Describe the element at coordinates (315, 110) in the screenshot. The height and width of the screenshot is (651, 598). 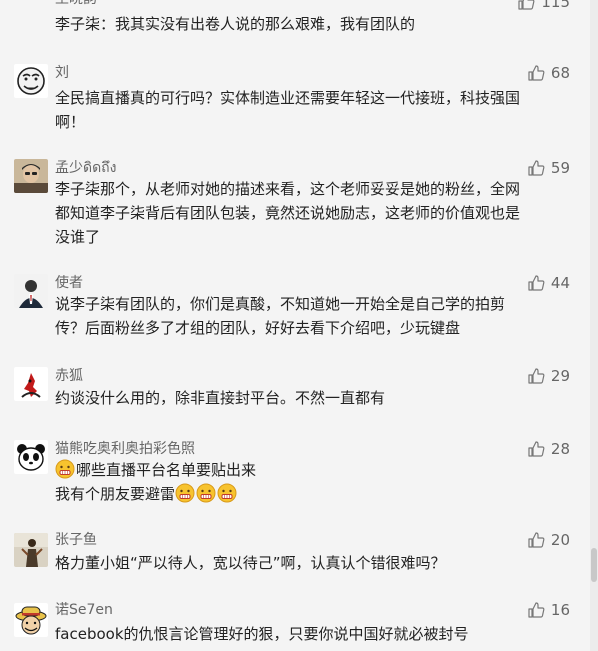
I see `comment-text: 全民搞直播真的可行吗？实体制造业还需要年轻这一代接班，科技强国 啊！` at that location.